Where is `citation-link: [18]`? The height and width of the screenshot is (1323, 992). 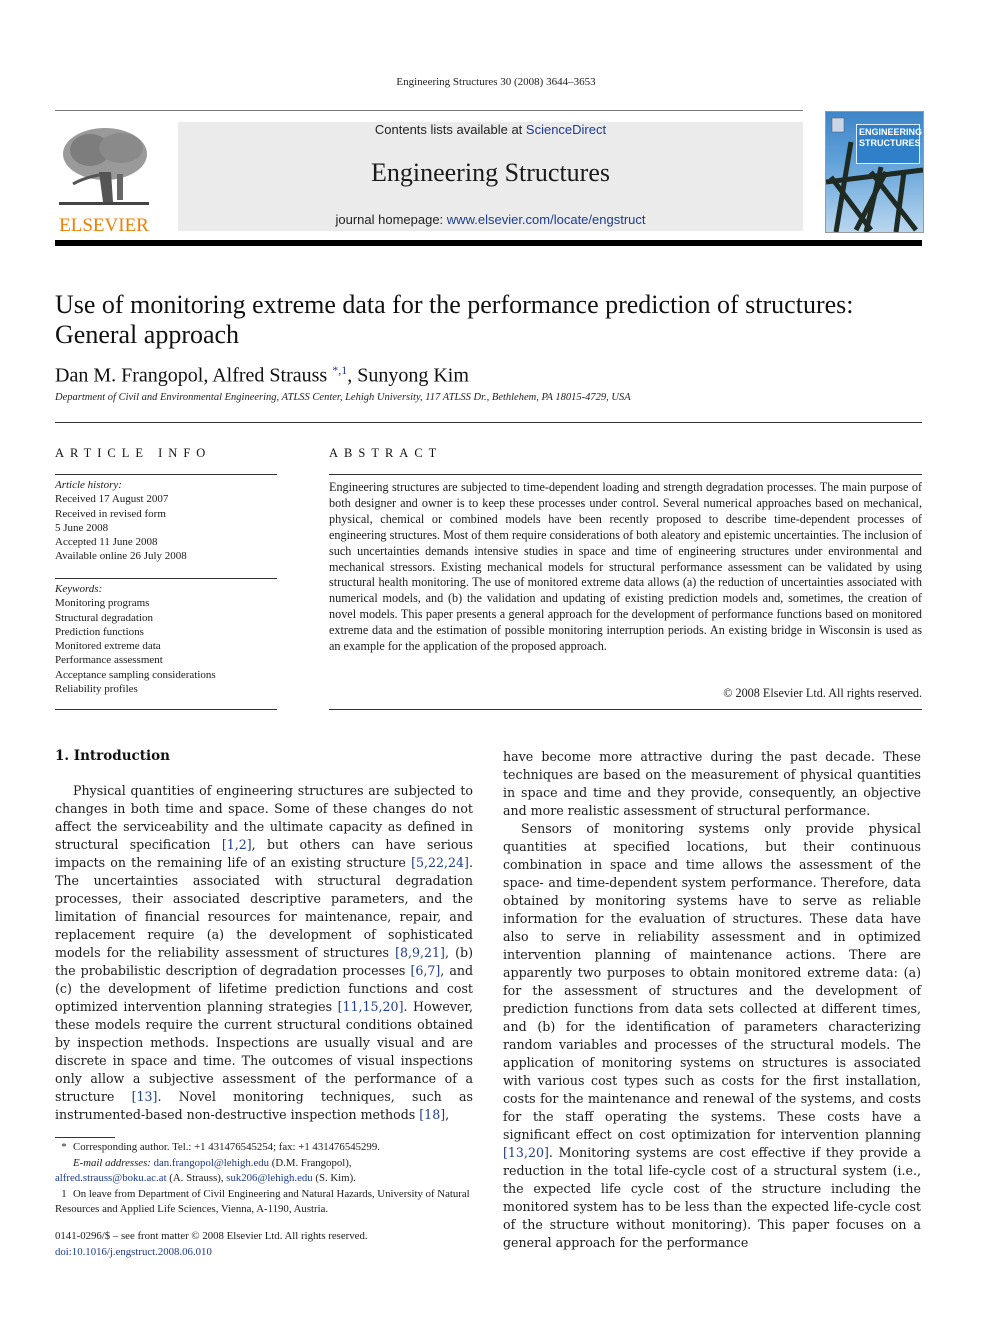
citation-link: [18] is located at coordinates (432, 1114).